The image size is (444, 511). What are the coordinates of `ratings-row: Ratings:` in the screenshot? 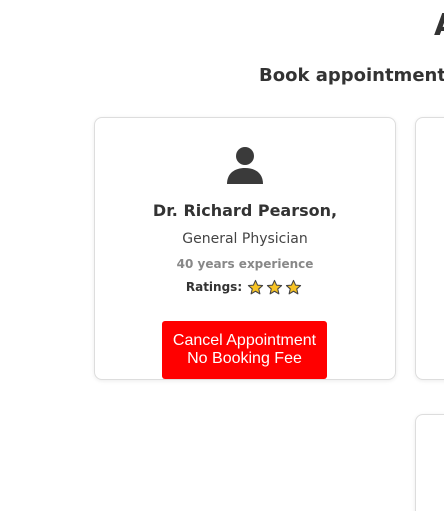 It's located at (245, 287).